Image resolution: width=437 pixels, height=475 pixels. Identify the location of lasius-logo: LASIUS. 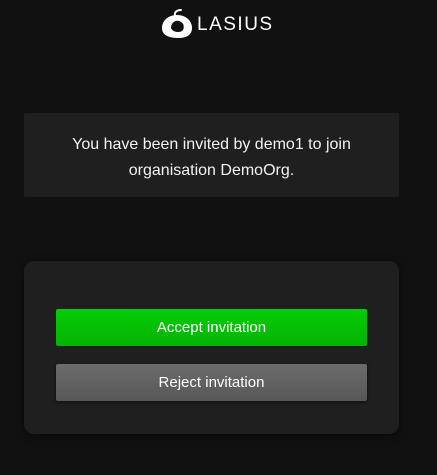
(215, 24).